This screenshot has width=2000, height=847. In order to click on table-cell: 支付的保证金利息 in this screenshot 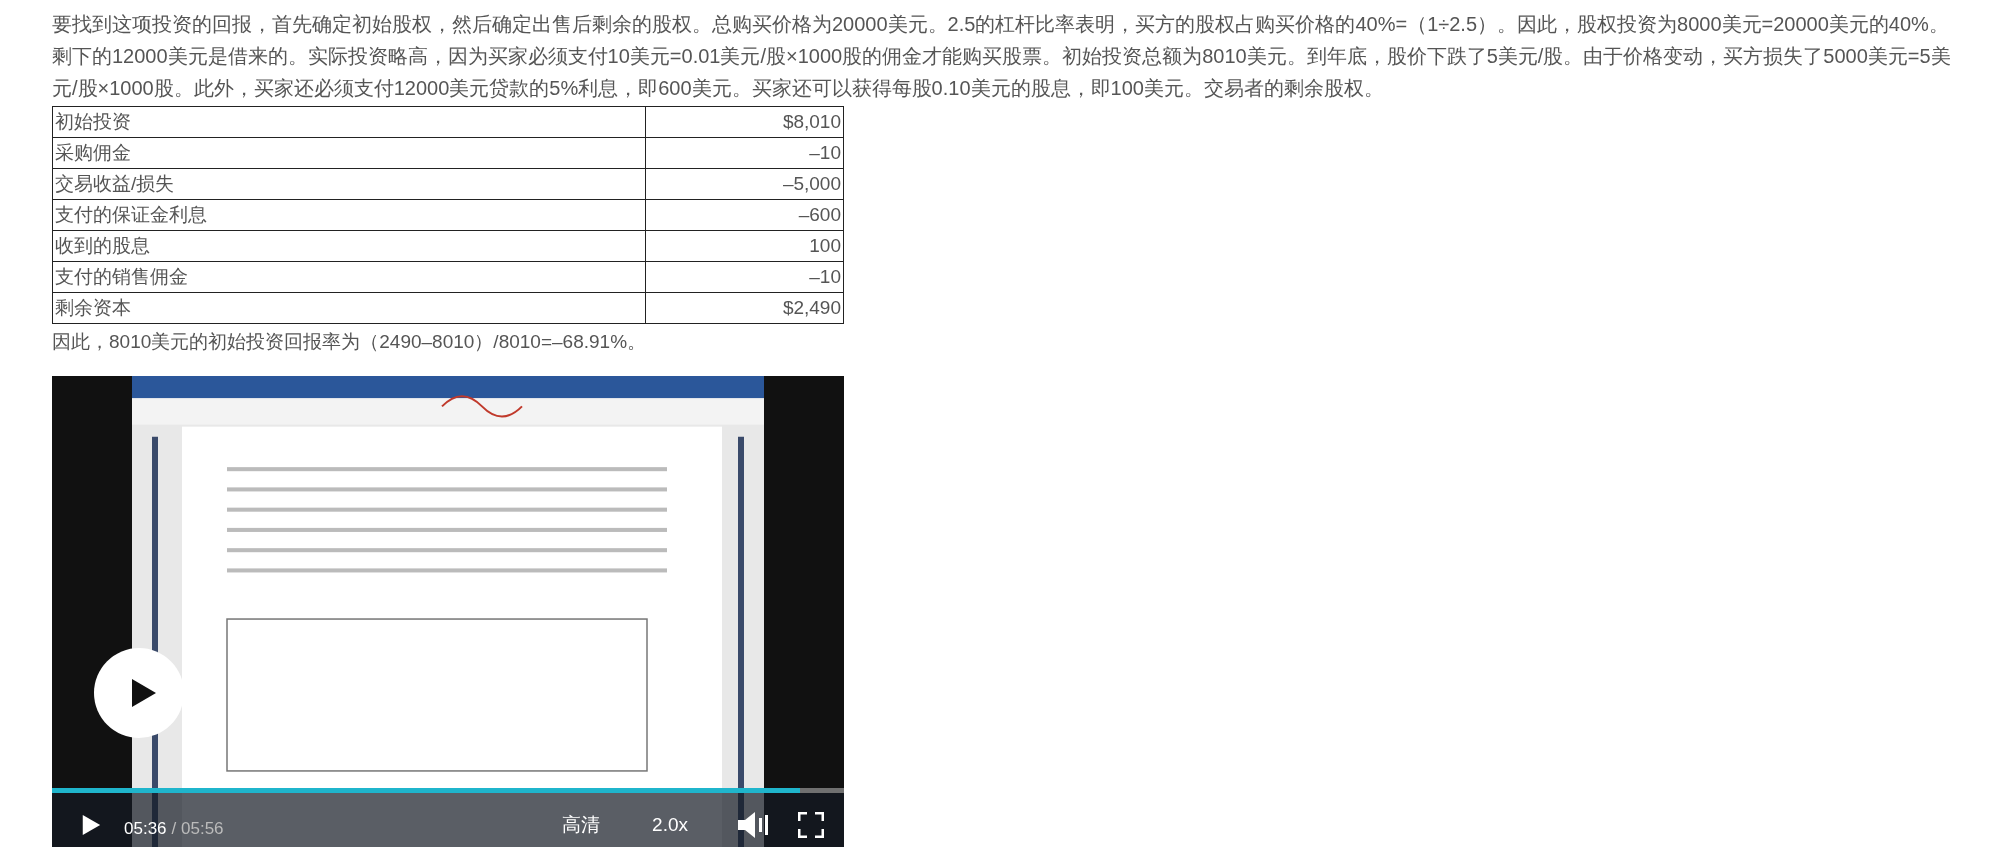, I will do `click(349, 215)`.